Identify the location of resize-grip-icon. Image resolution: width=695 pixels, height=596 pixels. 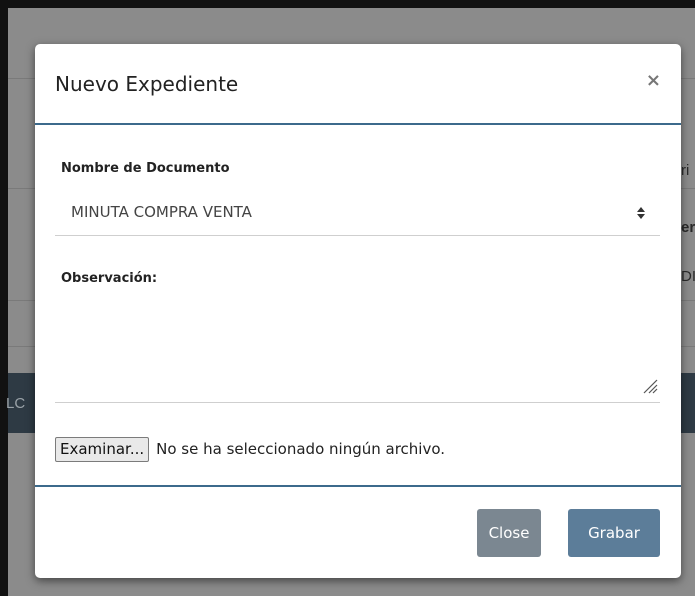
(650, 386).